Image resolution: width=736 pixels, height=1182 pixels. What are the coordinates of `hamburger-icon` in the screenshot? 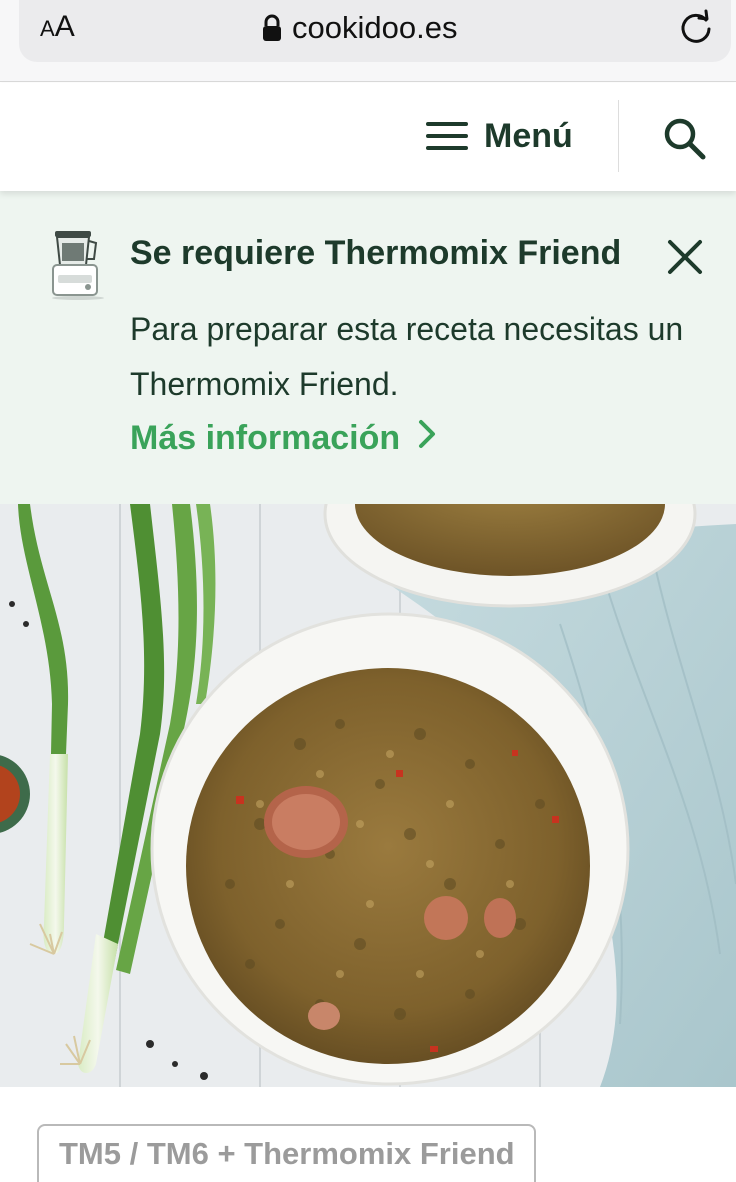 It's located at (447, 136).